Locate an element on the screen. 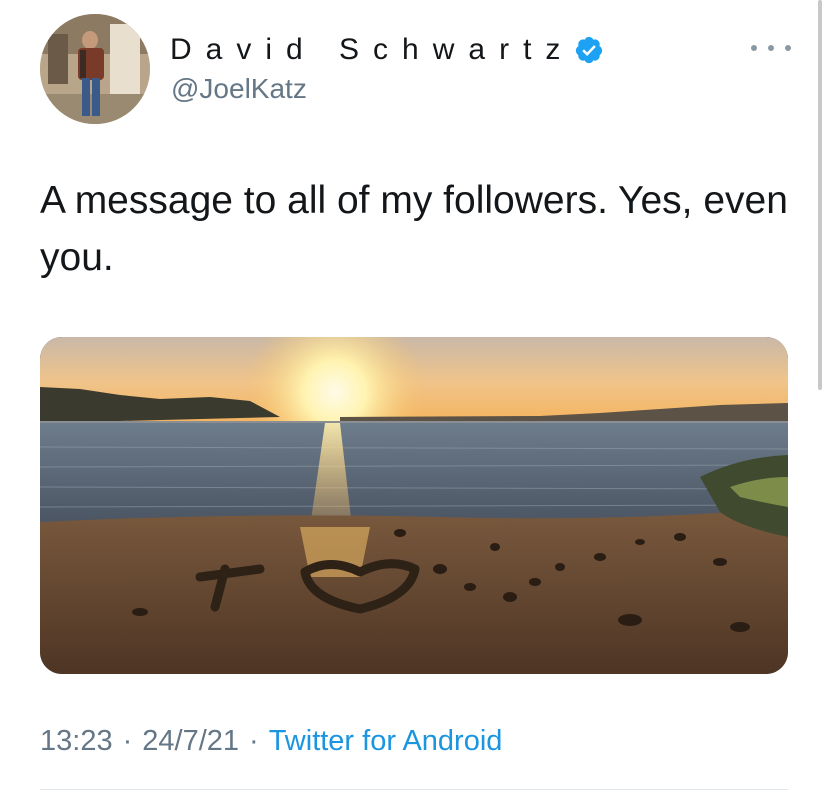 The image size is (828, 801). scrollbar is located at coordinates (820, 195).